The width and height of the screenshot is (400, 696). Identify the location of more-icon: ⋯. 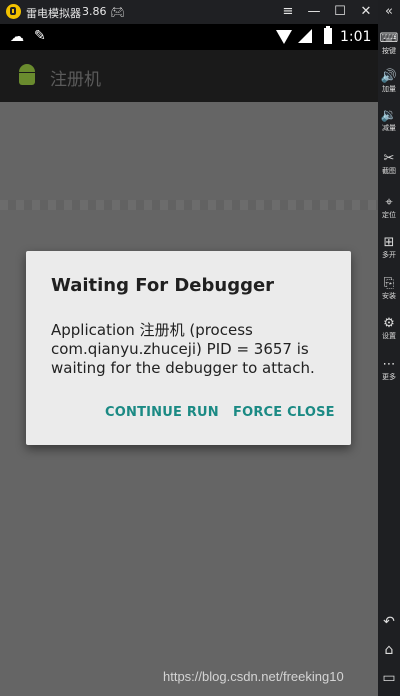
(389, 364).